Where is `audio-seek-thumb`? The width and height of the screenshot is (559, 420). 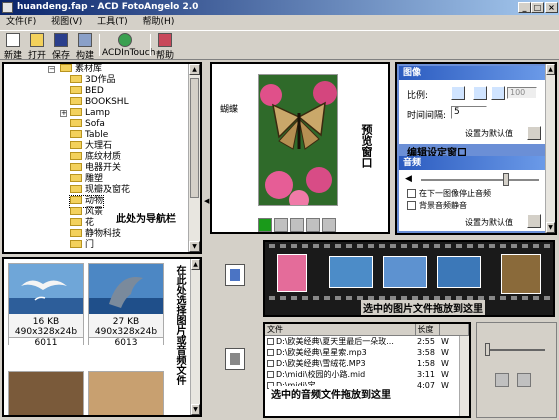 audio-seek-thumb is located at coordinates (487, 349).